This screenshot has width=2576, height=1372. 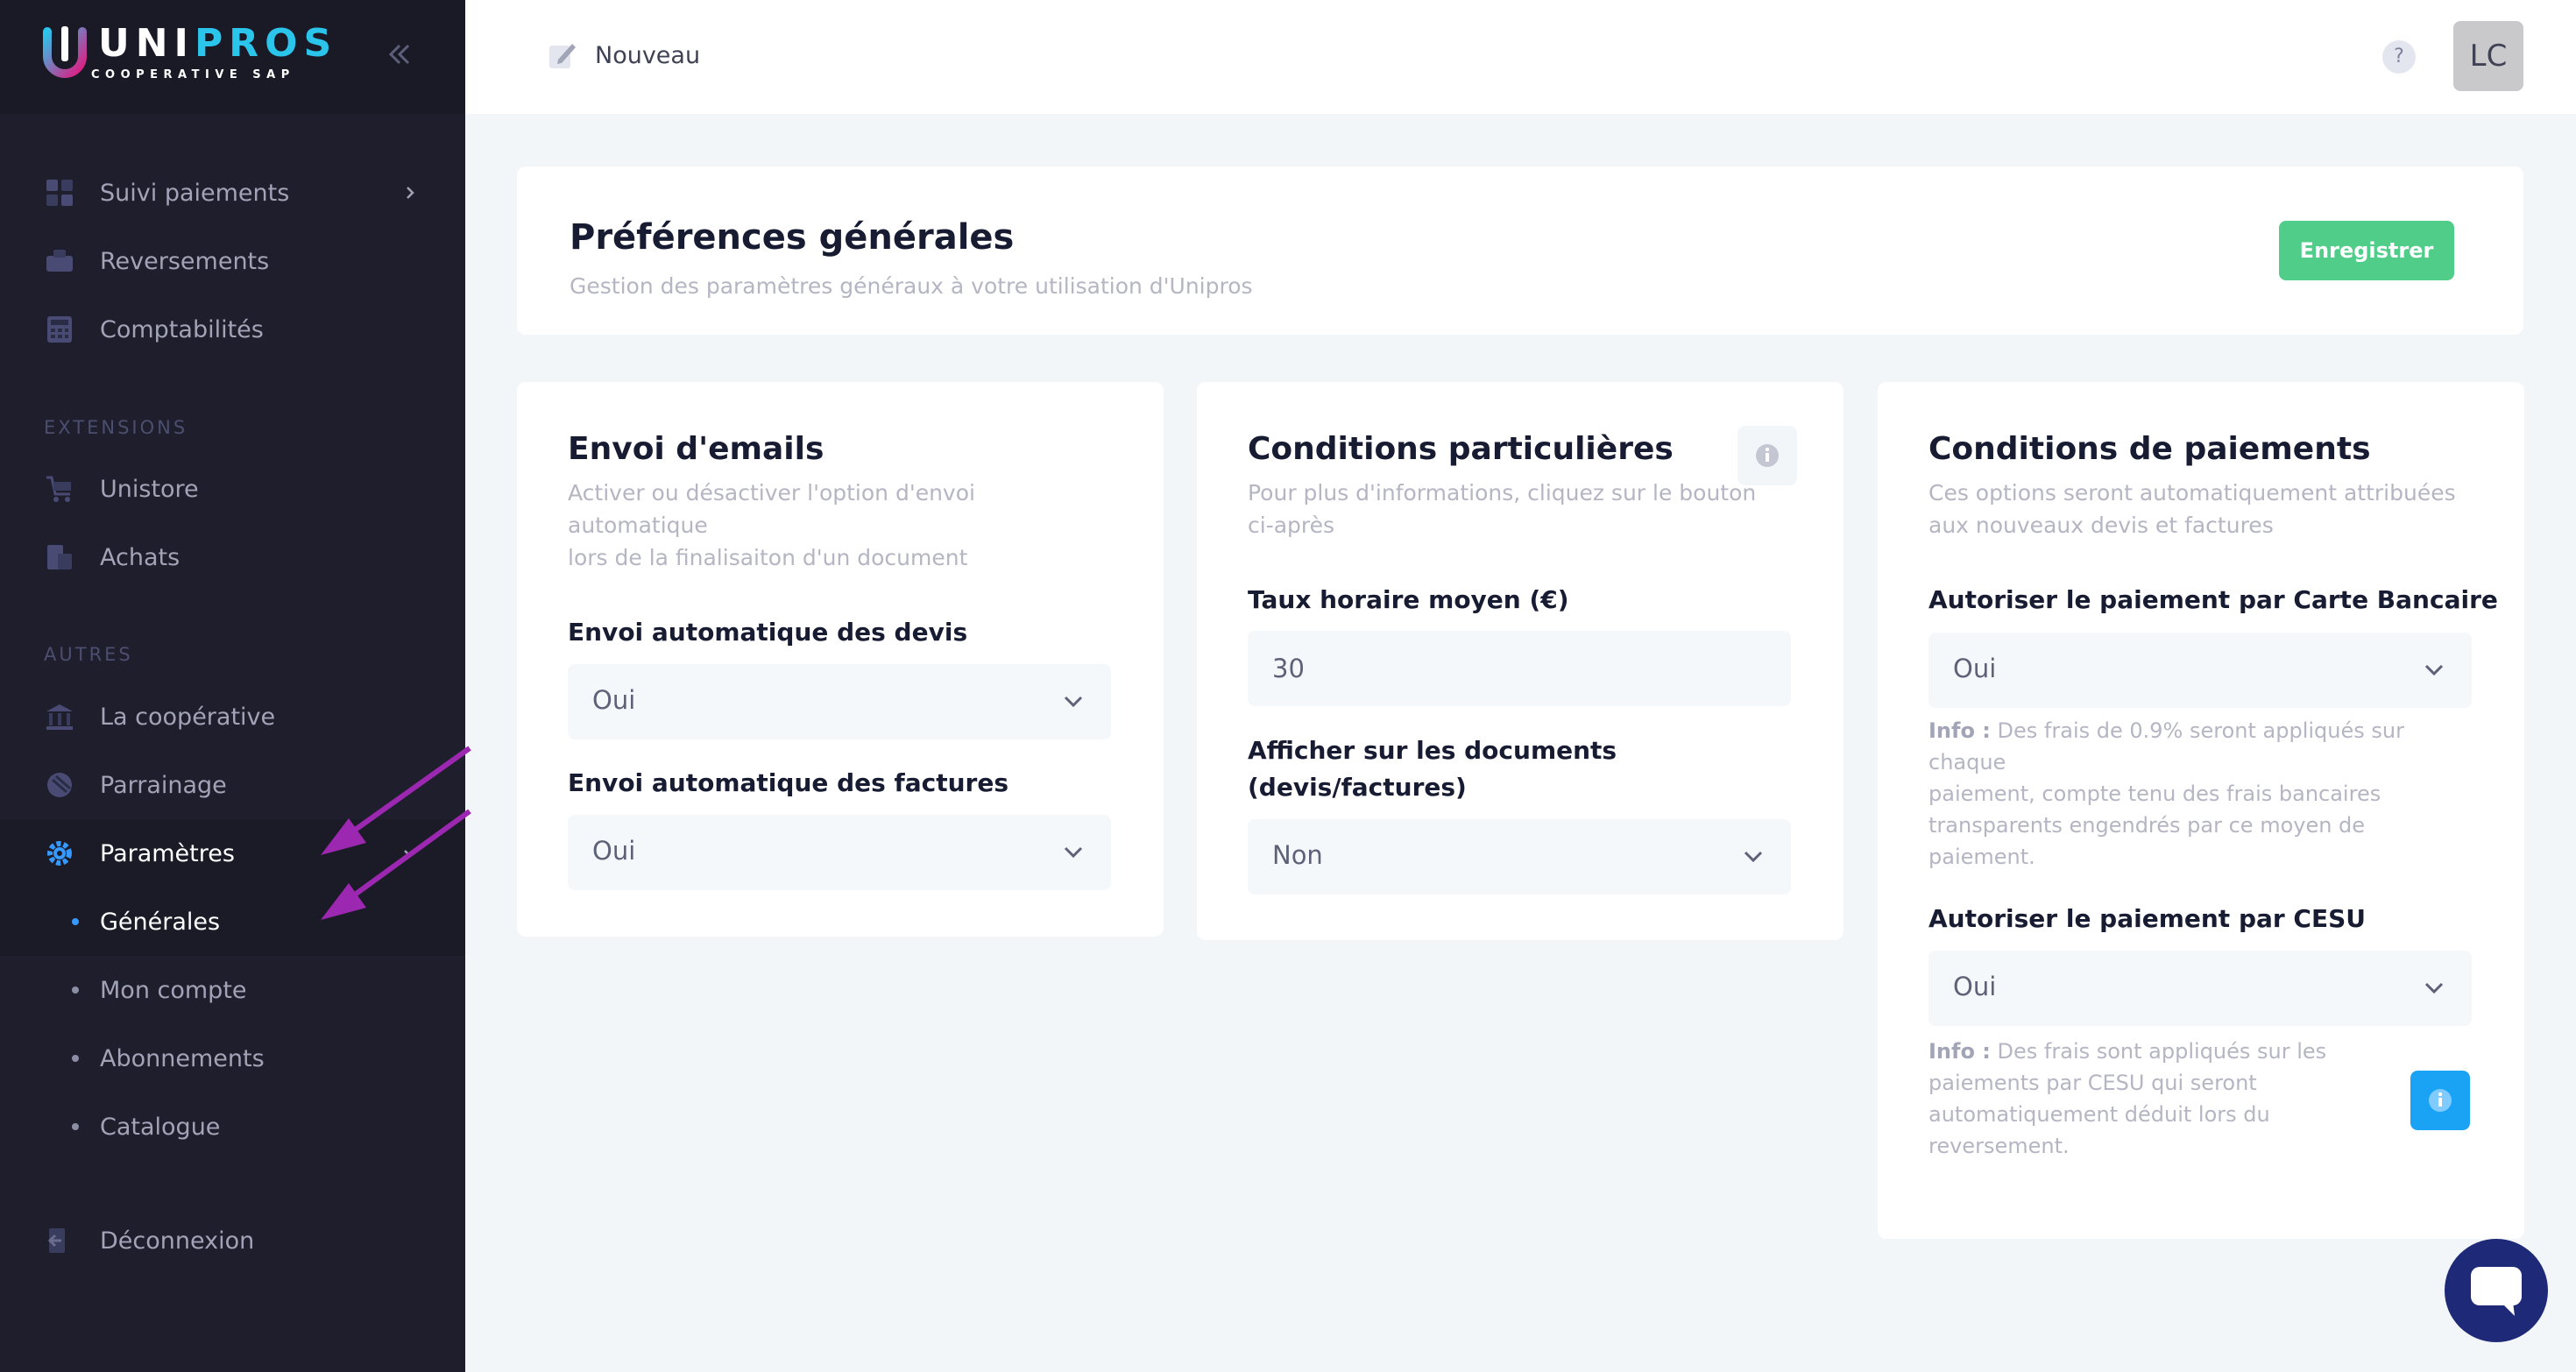 I want to click on brand-tagline: COOPERATIVE SAP, so click(x=193, y=75).